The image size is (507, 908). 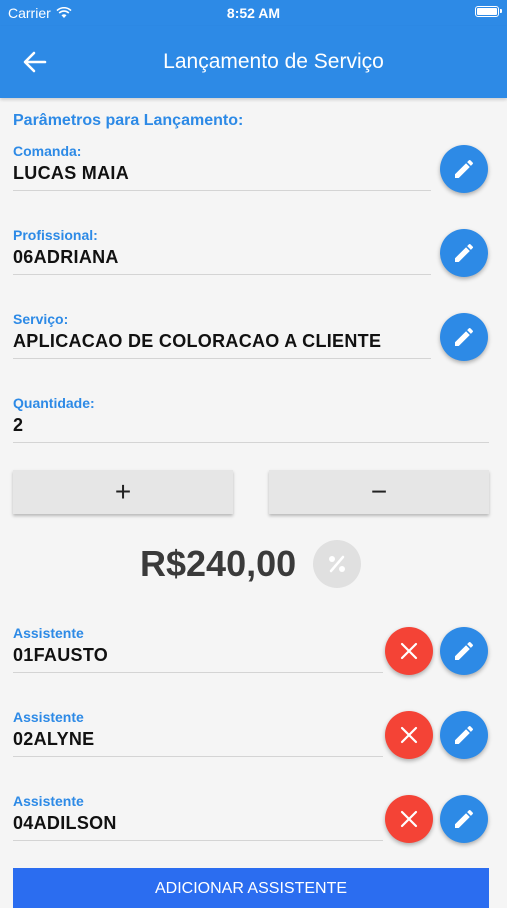 I want to click on edit-servico-button, so click(x=464, y=337).